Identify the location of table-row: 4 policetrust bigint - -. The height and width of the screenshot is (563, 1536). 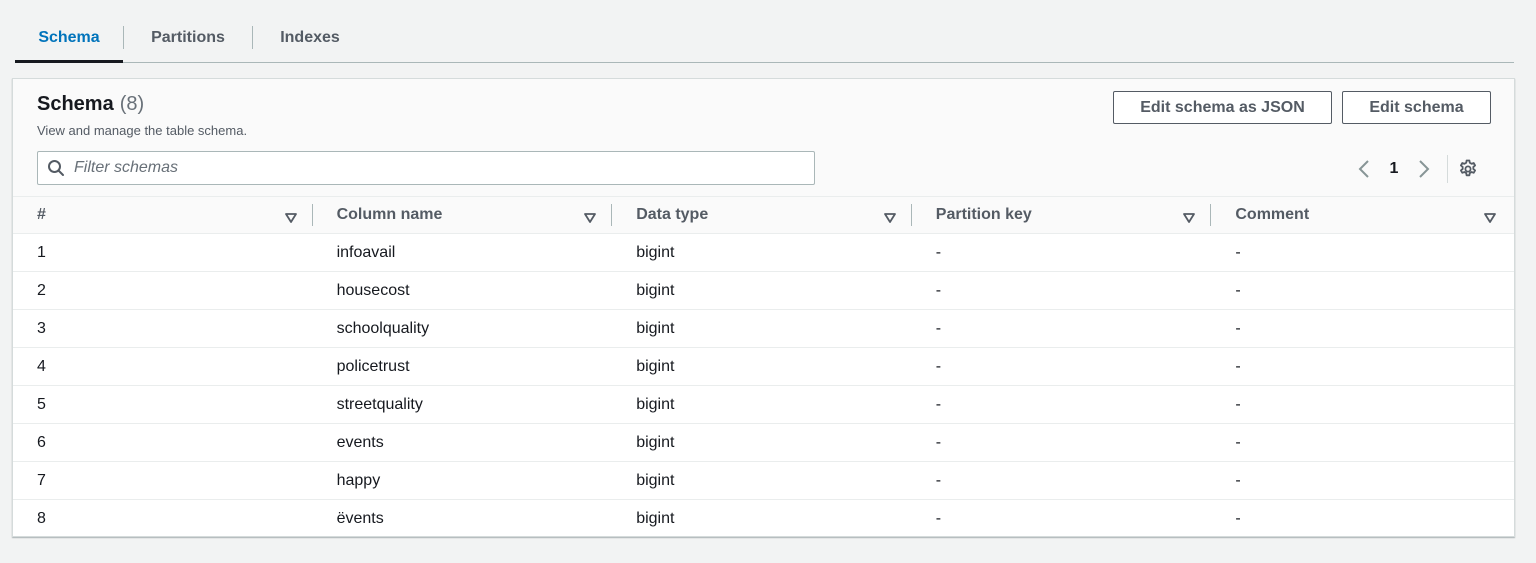
(763, 367).